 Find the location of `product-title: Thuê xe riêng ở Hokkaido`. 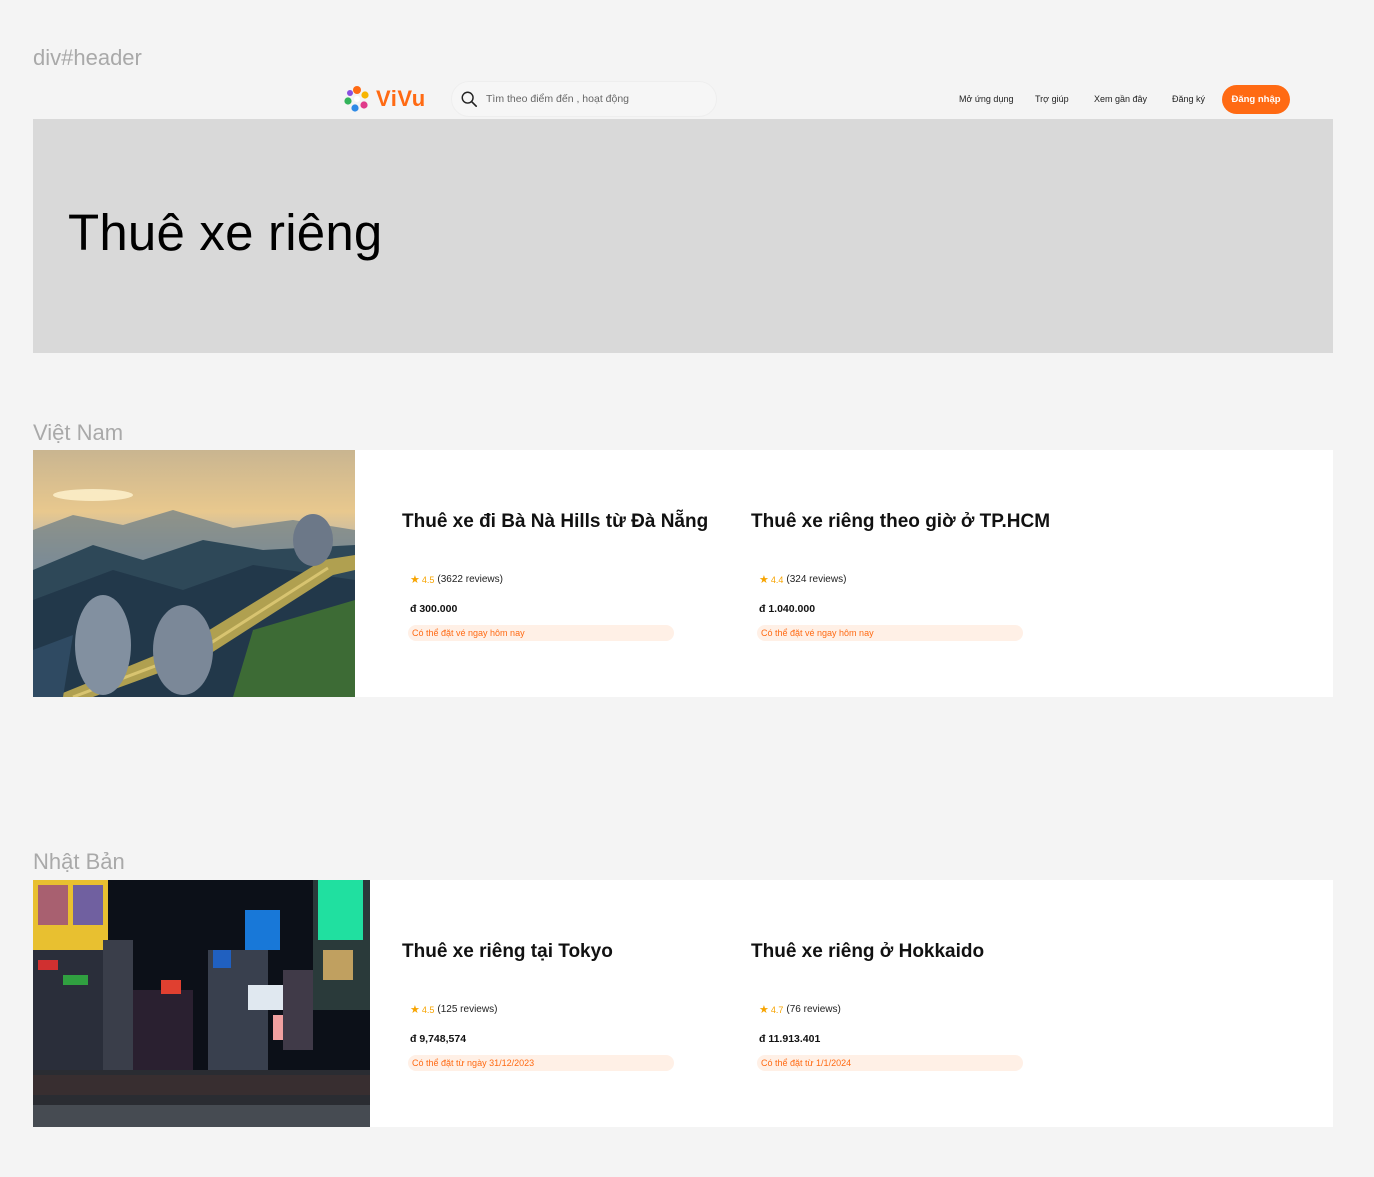

product-title: Thuê xe riêng ở Hokkaido is located at coordinates (867, 952).